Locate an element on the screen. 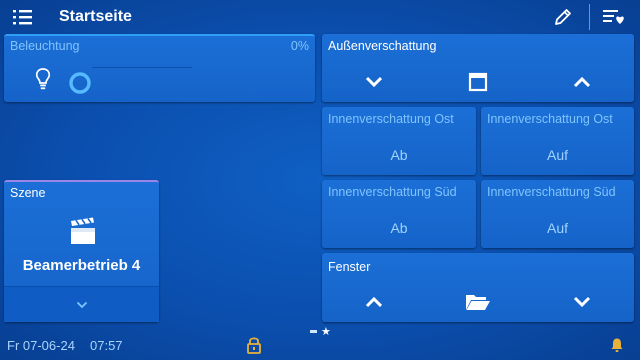 The image size is (640, 360). aussen-down-button is located at coordinates (374, 82).